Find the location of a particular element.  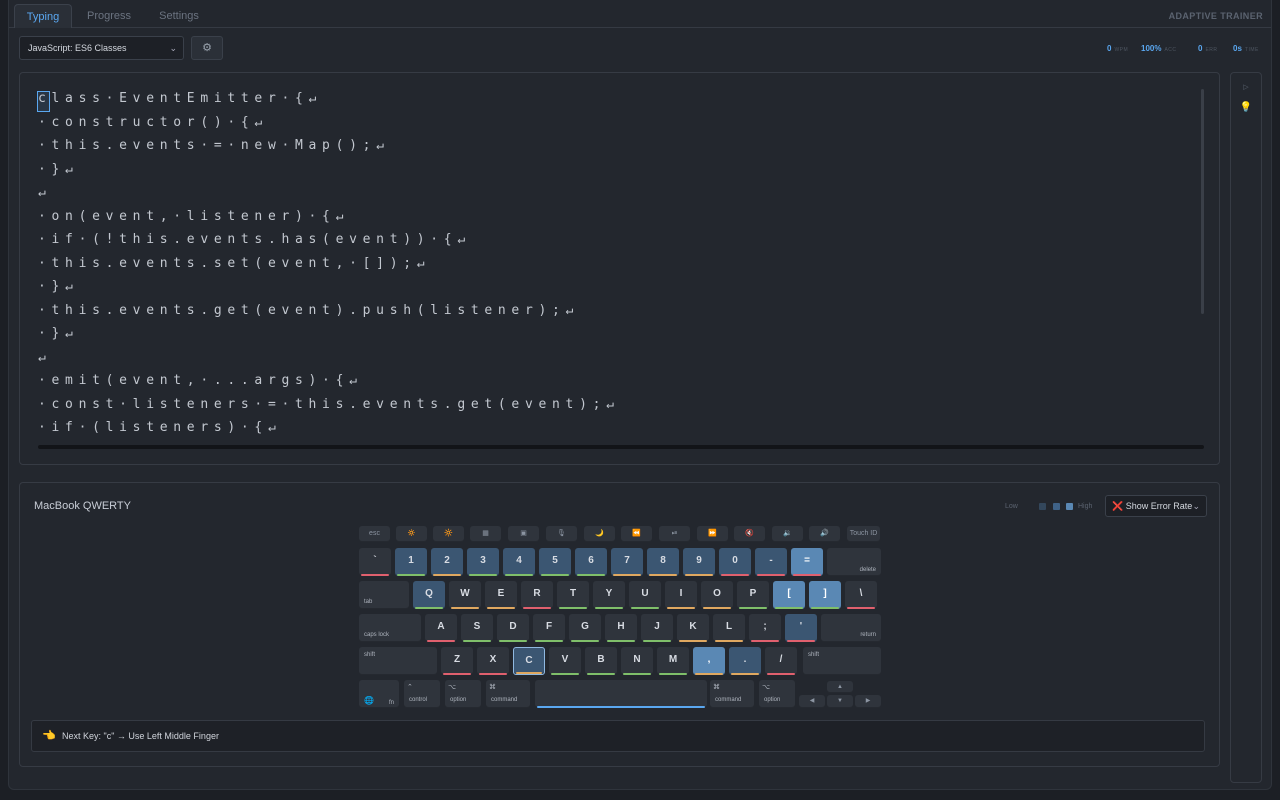

key-k: K is located at coordinates (693, 628).